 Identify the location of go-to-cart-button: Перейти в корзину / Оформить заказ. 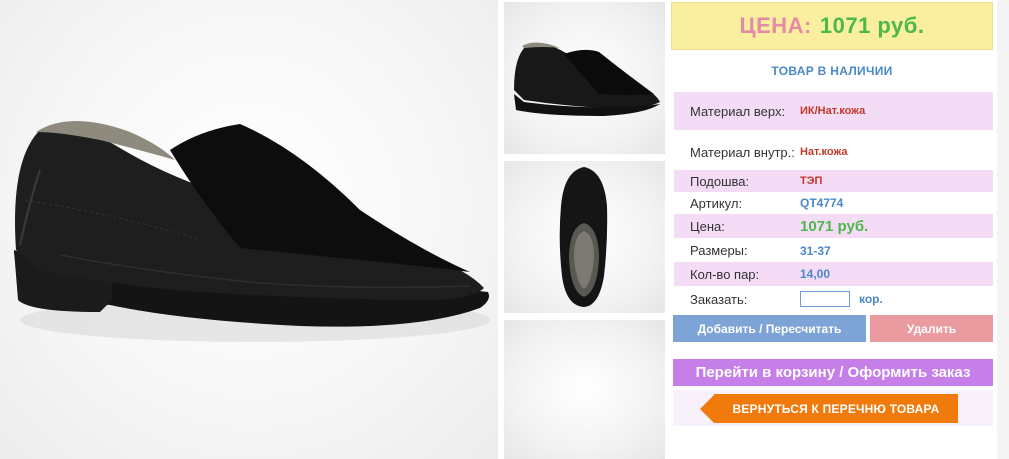
(833, 372).